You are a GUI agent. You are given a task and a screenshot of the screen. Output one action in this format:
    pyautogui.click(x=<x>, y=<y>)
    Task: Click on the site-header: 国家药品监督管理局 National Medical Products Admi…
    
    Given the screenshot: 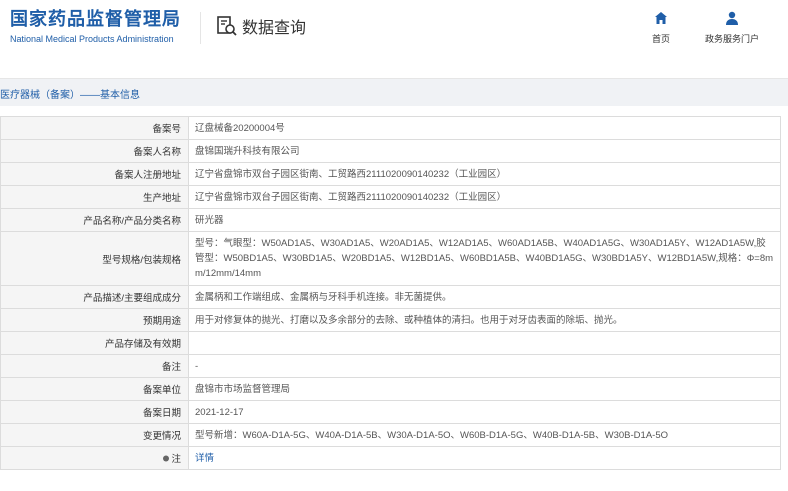 What is the action you would take?
    pyautogui.click(x=394, y=31)
    